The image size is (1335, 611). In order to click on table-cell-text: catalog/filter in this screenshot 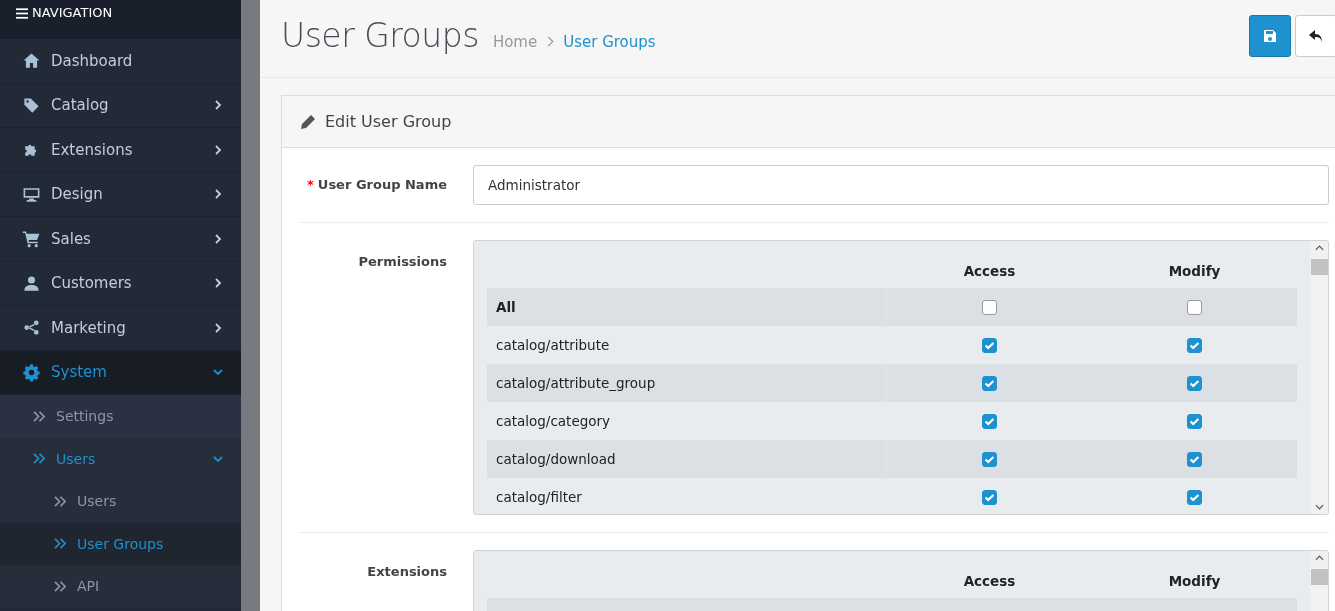, I will do `click(539, 497)`.